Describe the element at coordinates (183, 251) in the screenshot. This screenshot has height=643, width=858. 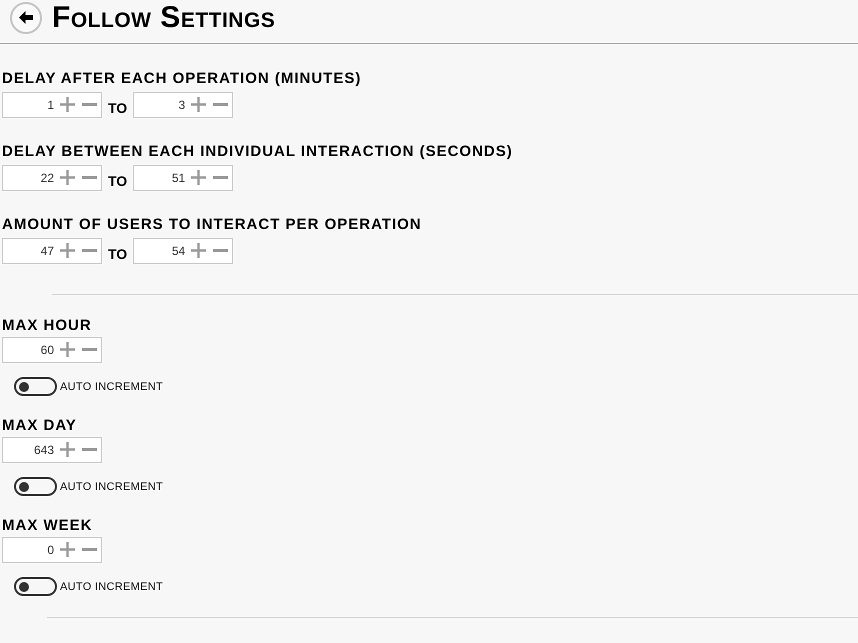
I see `number-field: 54` at that location.